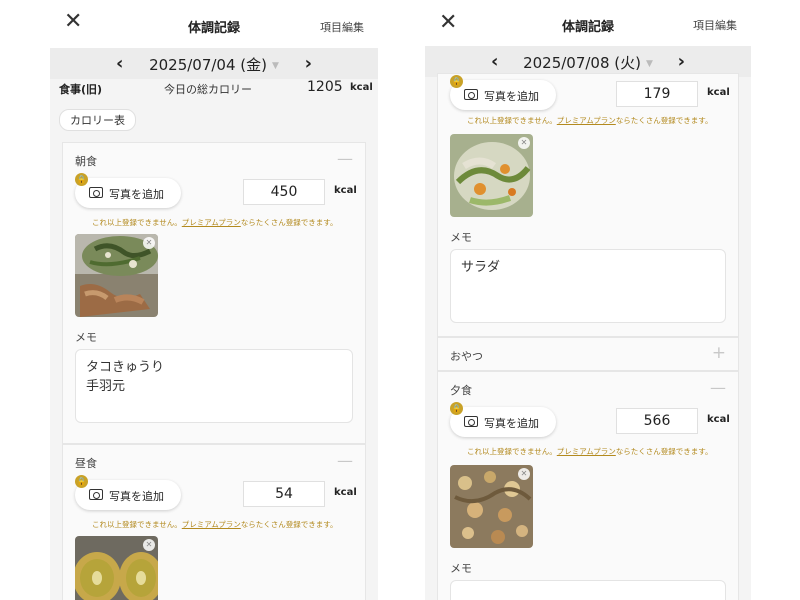 Image resolution: width=800 pixels, height=600 pixels. What do you see at coordinates (588, 388) in the screenshot?
I see `dinner-header: 夕食 —` at bounding box center [588, 388].